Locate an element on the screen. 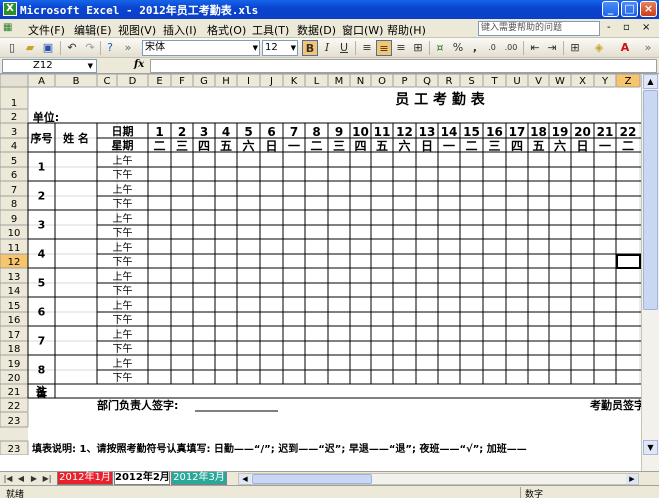 Image resolution: width=659 pixels, height=498 pixels. sheet-tab: 2012年1月 is located at coordinates (85, 478).